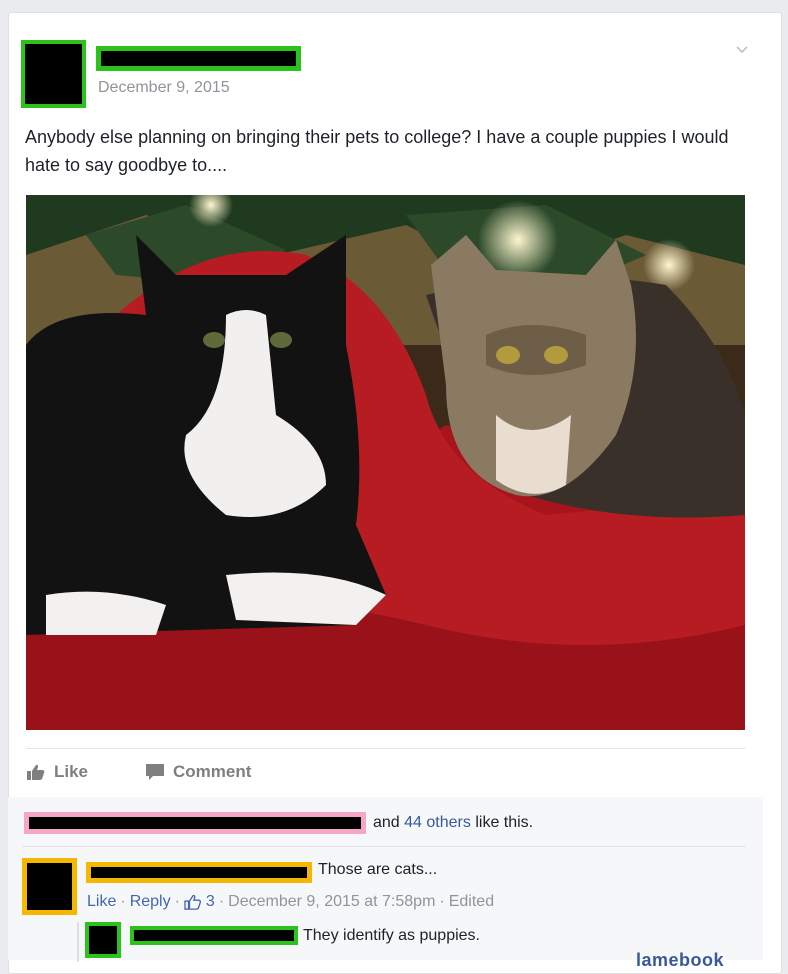 The image size is (788, 974). Describe the element at coordinates (504, 822) in the screenshot. I see `likes-suffix: like this.` at that location.